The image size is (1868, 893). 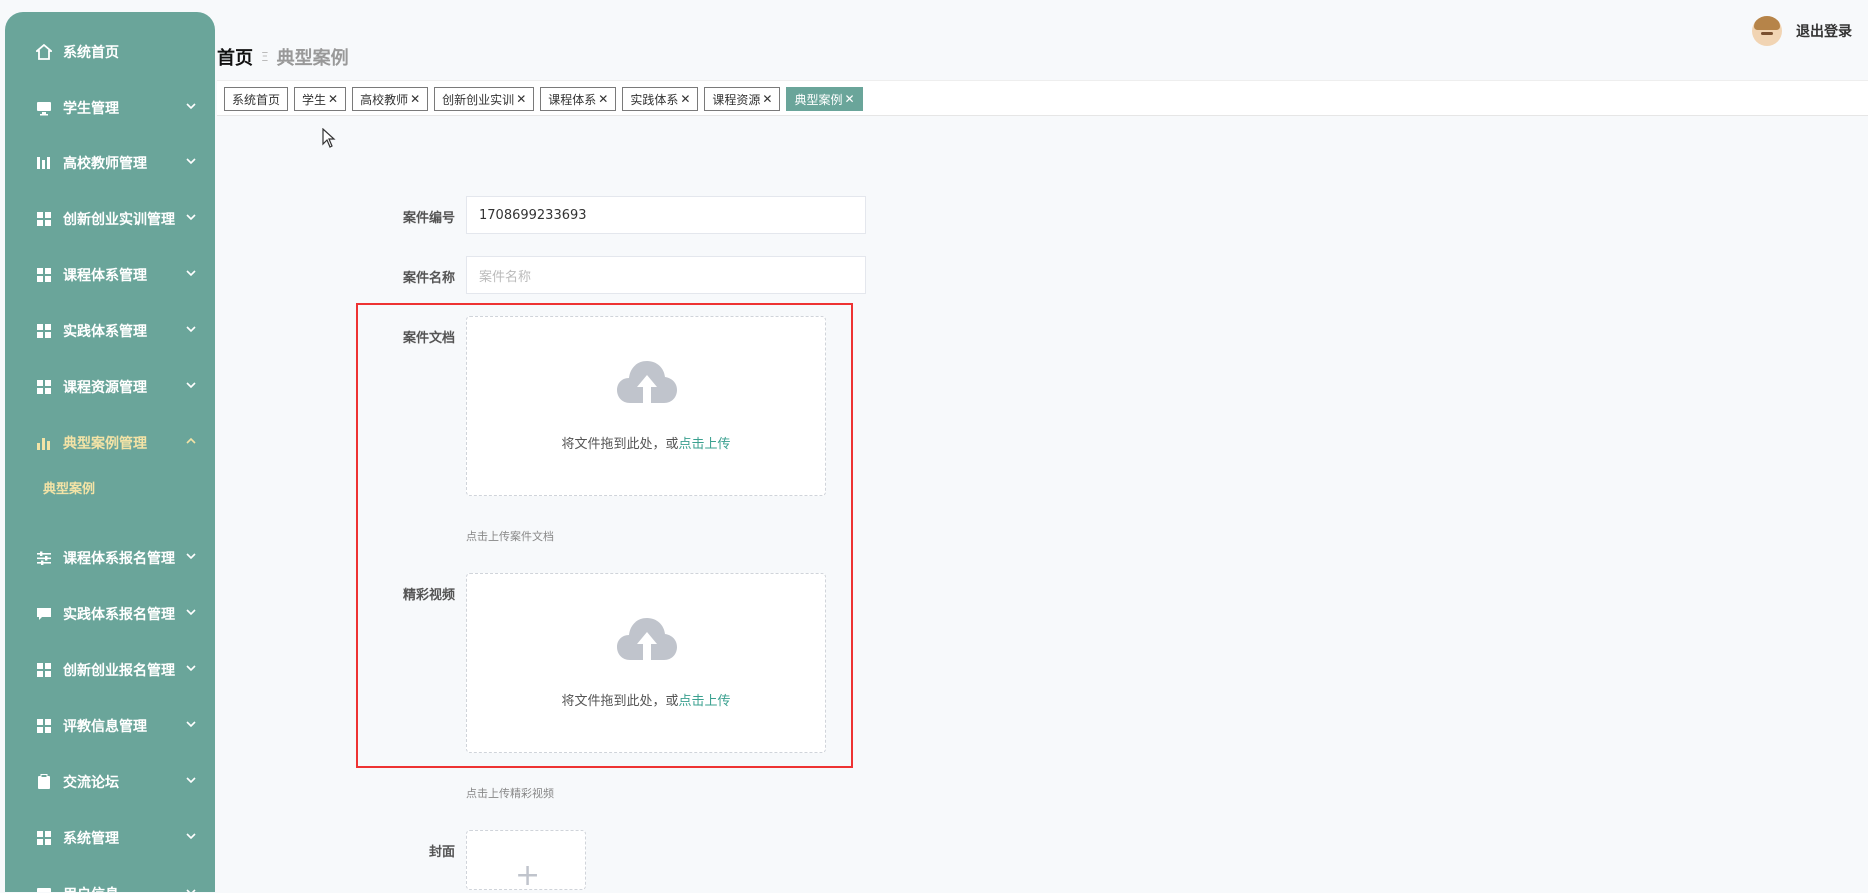 What do you see at coordinates (428, 278) in the screenshot?
I see `case-name-label: 案件名称` at bounding box center [428, 278].